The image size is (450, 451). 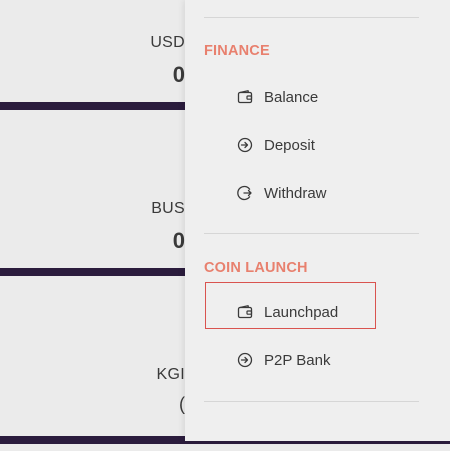 I want to click on menu-item-label: Balance, so click(x=291, y=97).